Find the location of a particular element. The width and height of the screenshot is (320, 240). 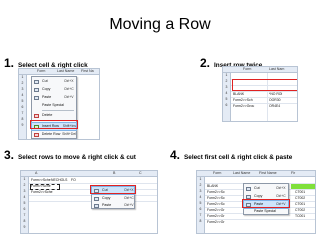

cell: Form2>>Grou is located at coordinates (244, 106).